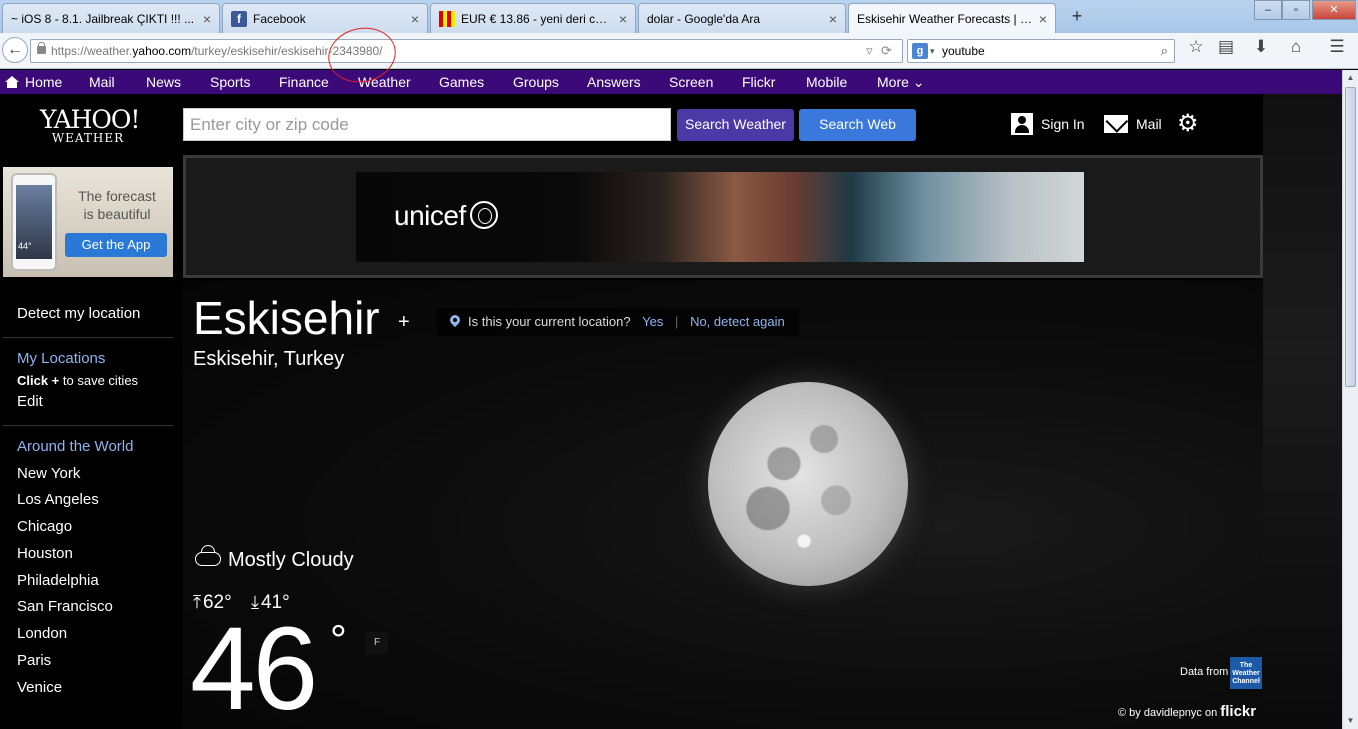  Describe the element at coordinates (1041, 51) in the screenshot. I see `search-bar: g ▾ youtube ⌕` at that location.